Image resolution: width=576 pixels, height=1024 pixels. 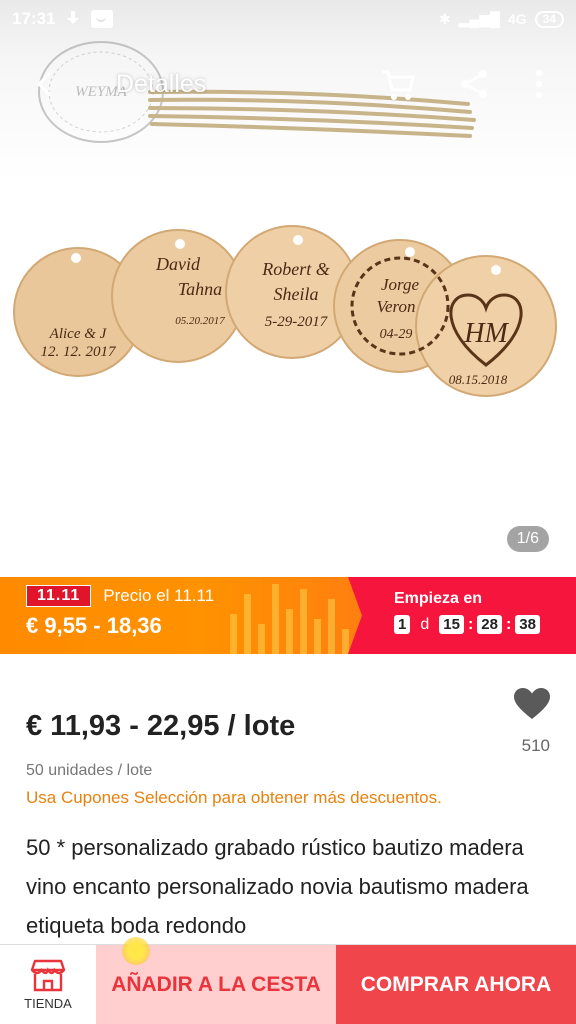 I want to click on tag-2-date: 05.20.2017, so click(x=200, y=321).